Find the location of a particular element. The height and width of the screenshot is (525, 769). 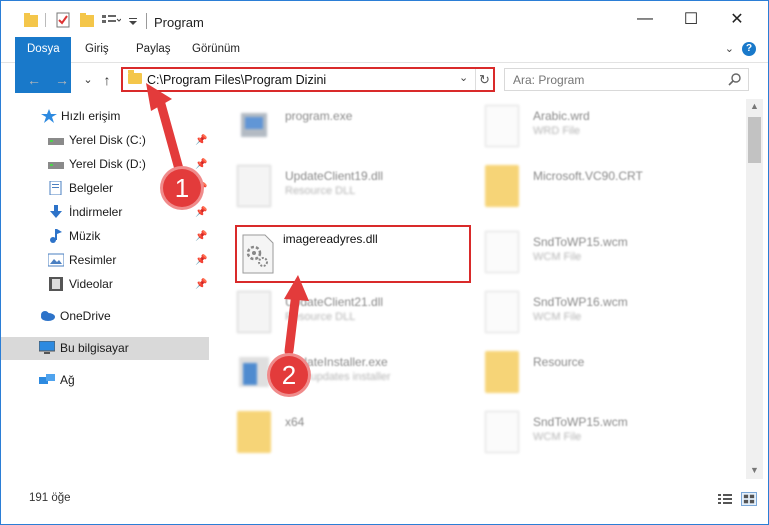

list-item: Microsoft.VC90.CRT is located at coordinates (586, 187).